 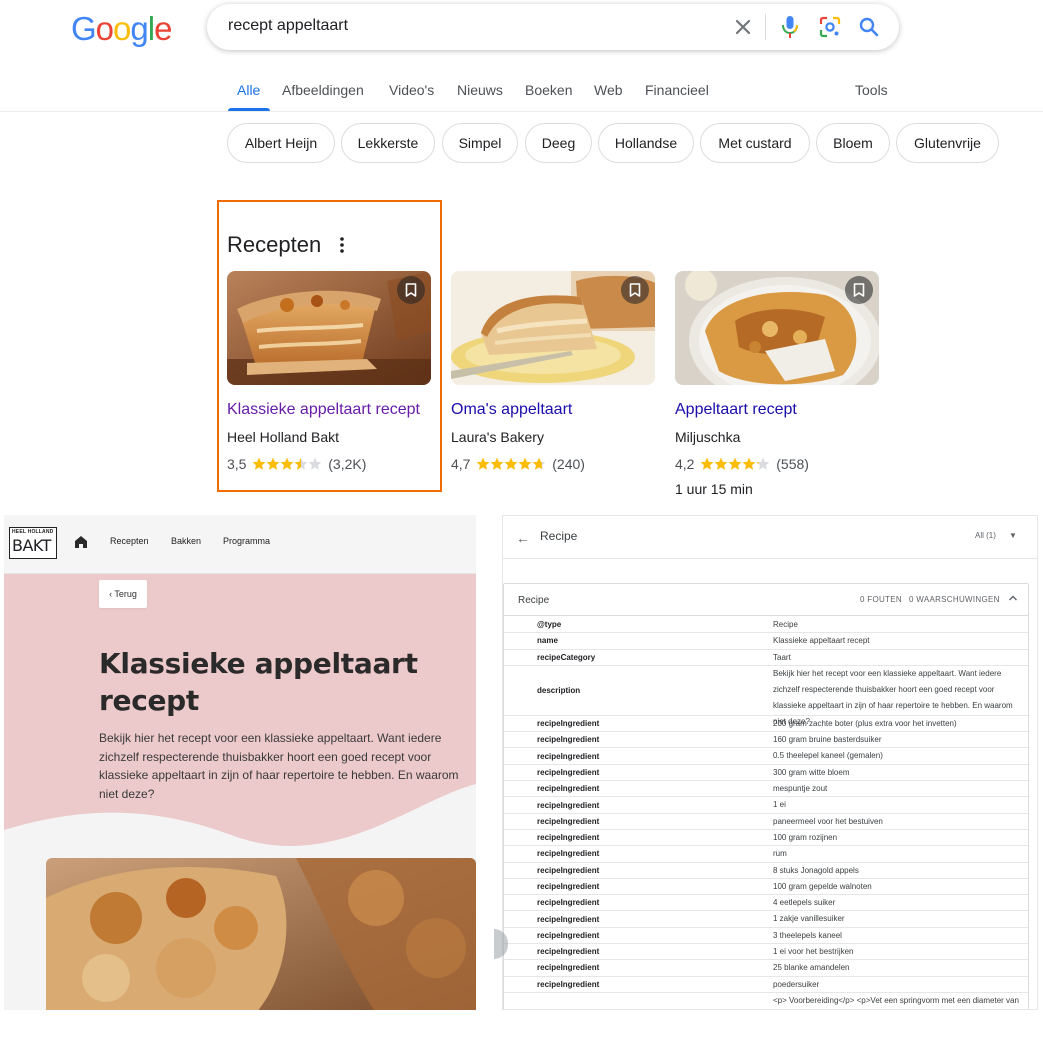 I want to click on back-arrow-icon: ←, so click(x=523, y=538).